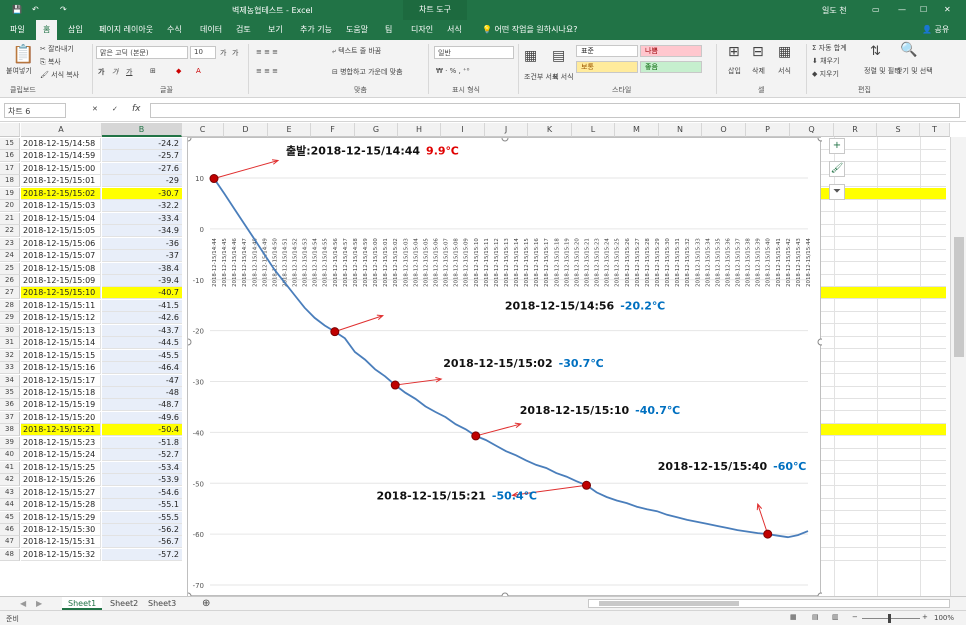 This screenshot has width=966, height=625. Describe the element at coordinates (61, 156) in the screenshot. I see `cell-date: 2018-12-15/14:59` at that location.